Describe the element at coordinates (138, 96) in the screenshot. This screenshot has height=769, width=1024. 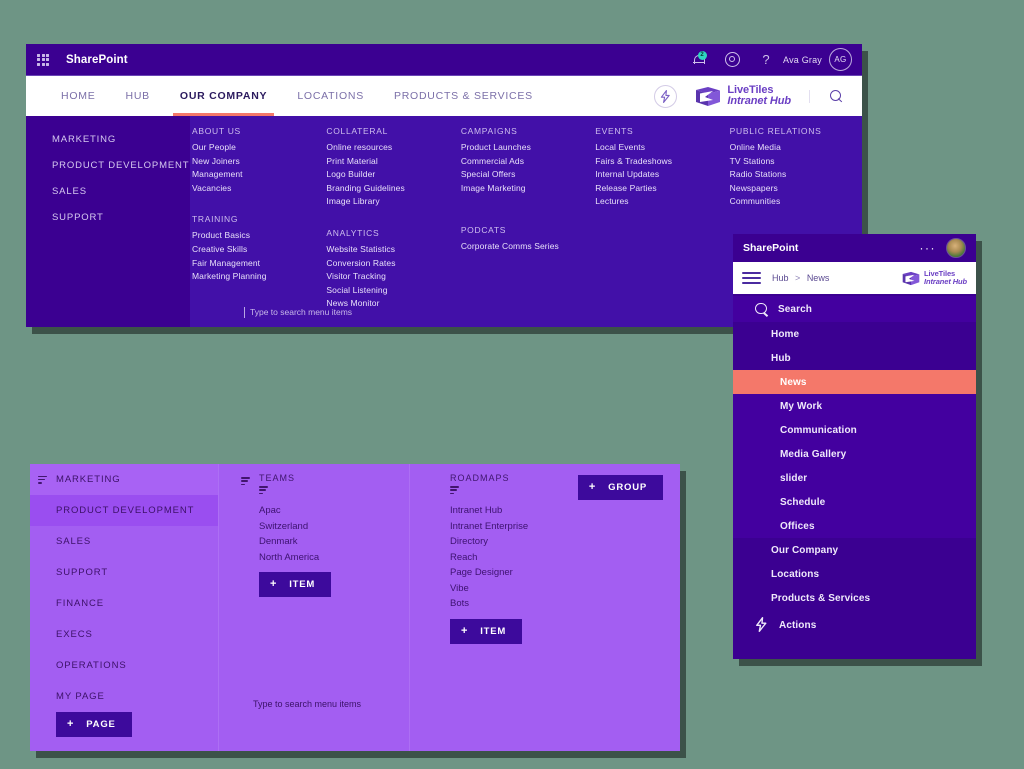
I see `tab-hub: HUB` at that location.